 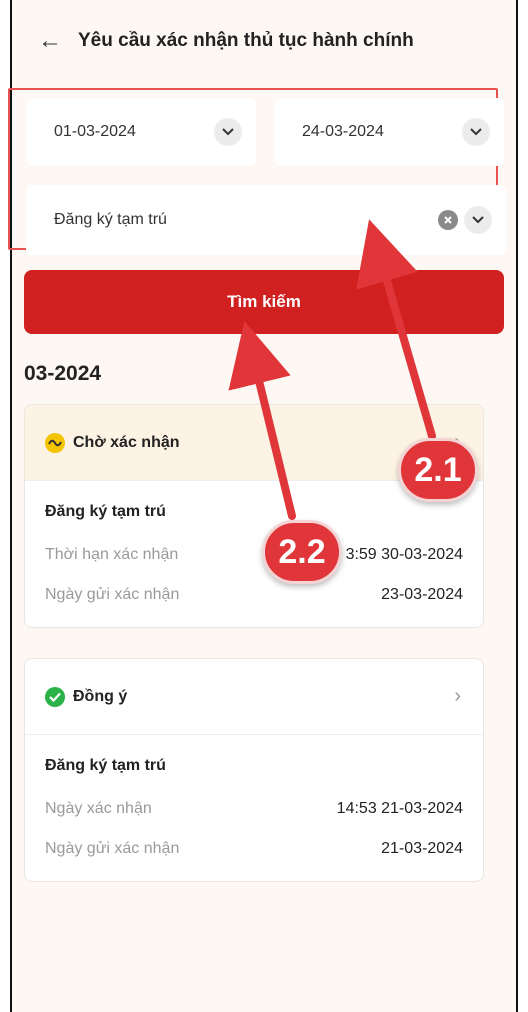 What do you see at coordinates (438, 470) in the screenshot?
I see `callout-badge: 2.1` at bounding box center [438, 470].